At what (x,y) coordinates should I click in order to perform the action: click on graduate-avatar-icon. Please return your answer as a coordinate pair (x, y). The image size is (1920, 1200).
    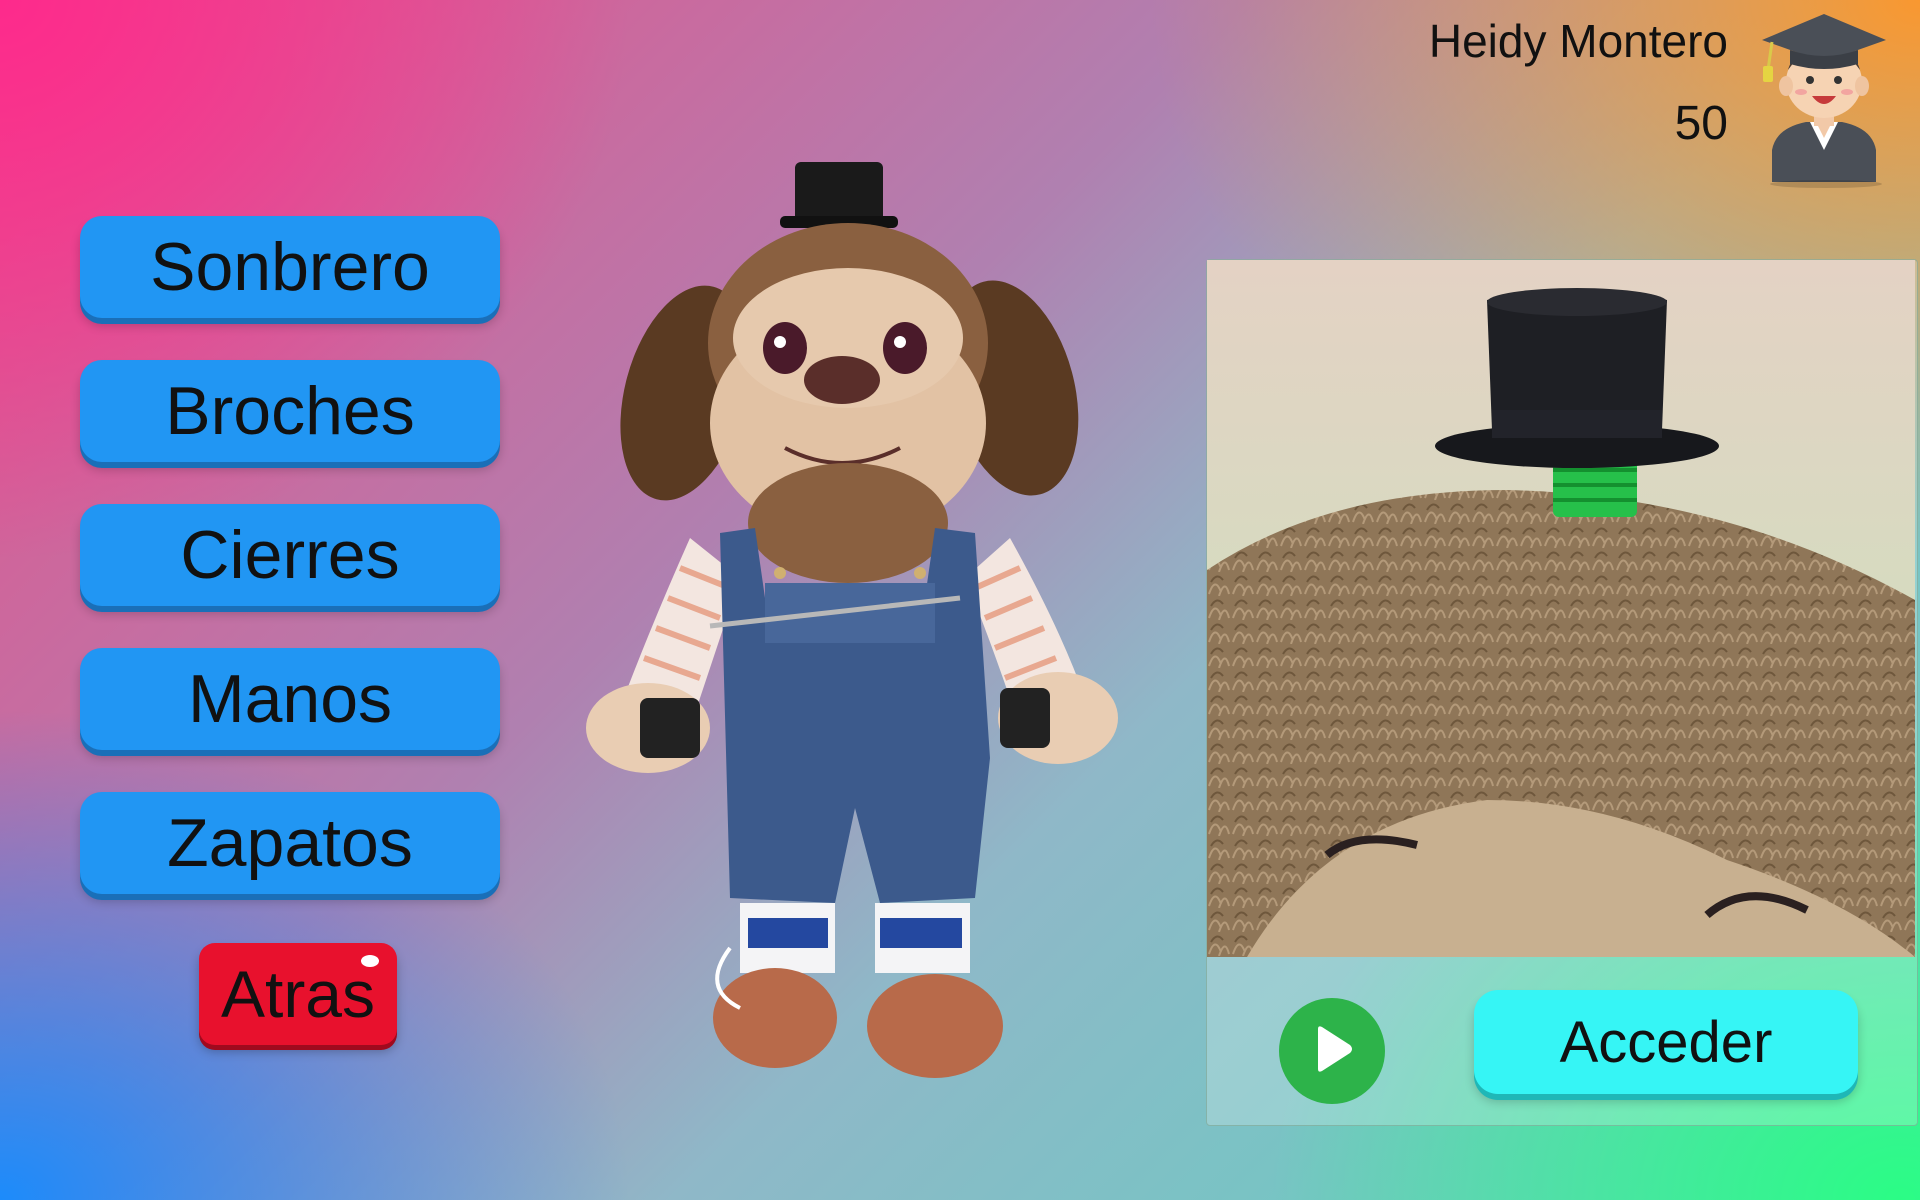
    Looking at the image, I should click on (1824, 94).